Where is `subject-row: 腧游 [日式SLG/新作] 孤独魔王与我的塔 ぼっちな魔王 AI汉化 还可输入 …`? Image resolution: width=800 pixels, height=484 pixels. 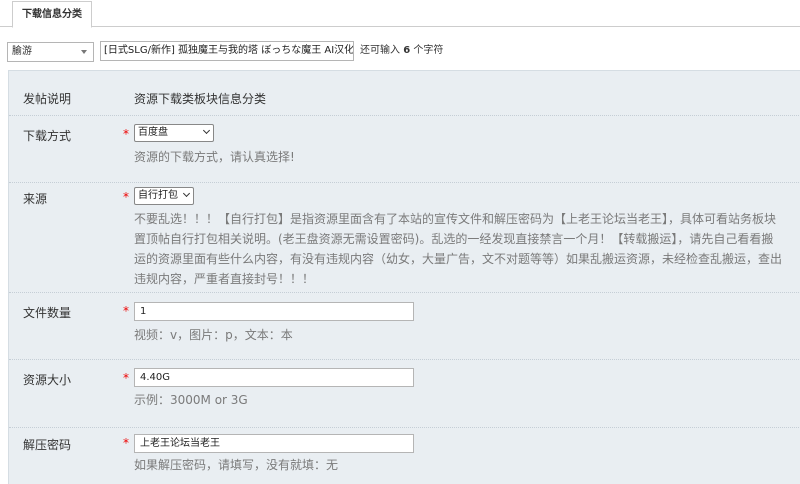 subject-row: 腧游 [日式SLG/新作] 孤独魔王与我的塔 ぼっちな魔王 AI汉化 还可输入 … is located at coordinates (400, 50).